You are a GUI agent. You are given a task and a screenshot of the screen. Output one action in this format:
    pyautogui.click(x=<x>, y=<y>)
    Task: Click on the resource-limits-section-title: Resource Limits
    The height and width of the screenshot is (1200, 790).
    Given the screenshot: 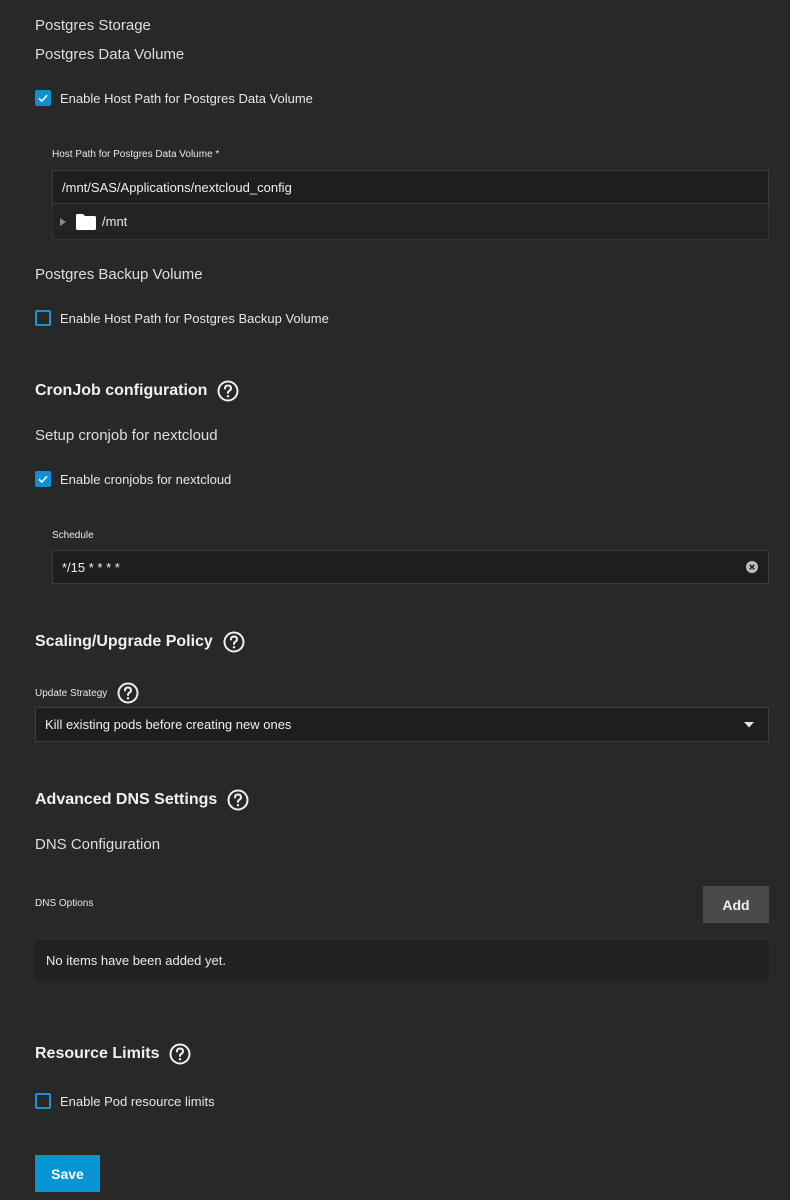 What is the action you would take?
    pyautogui.click(x=113, y=1054)
    